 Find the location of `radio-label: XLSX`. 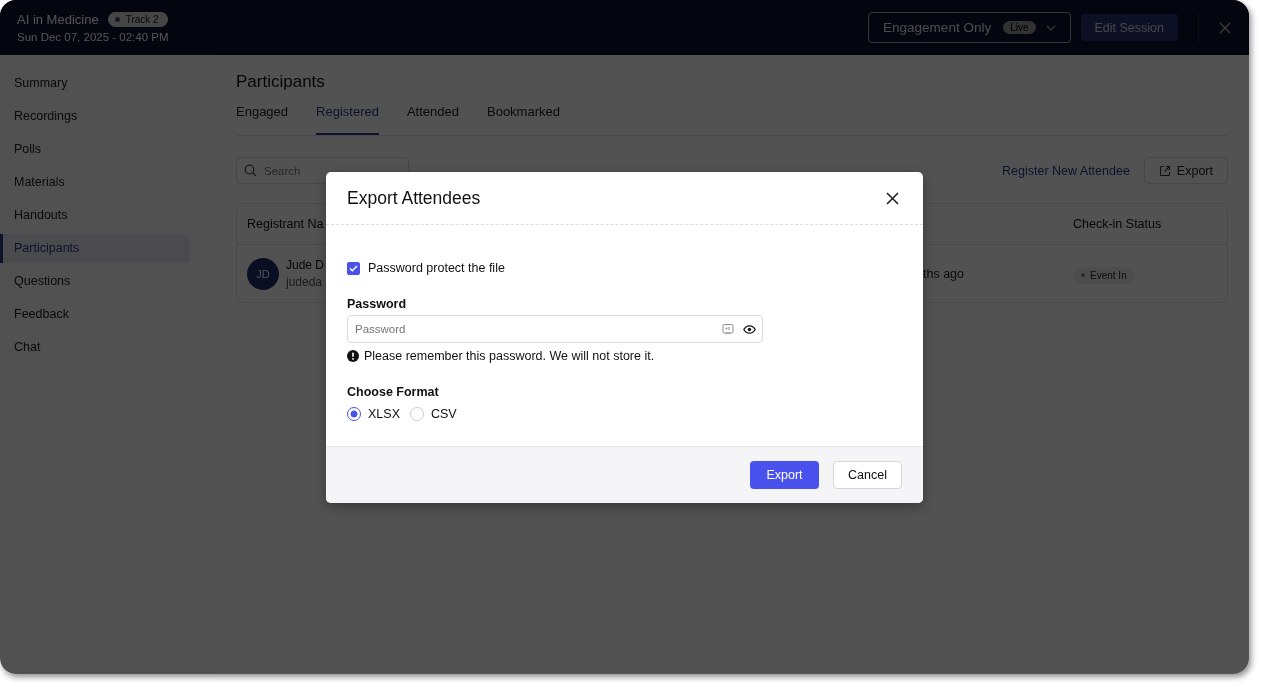

radio-label: XLSX is located at coordinates (384, 414).